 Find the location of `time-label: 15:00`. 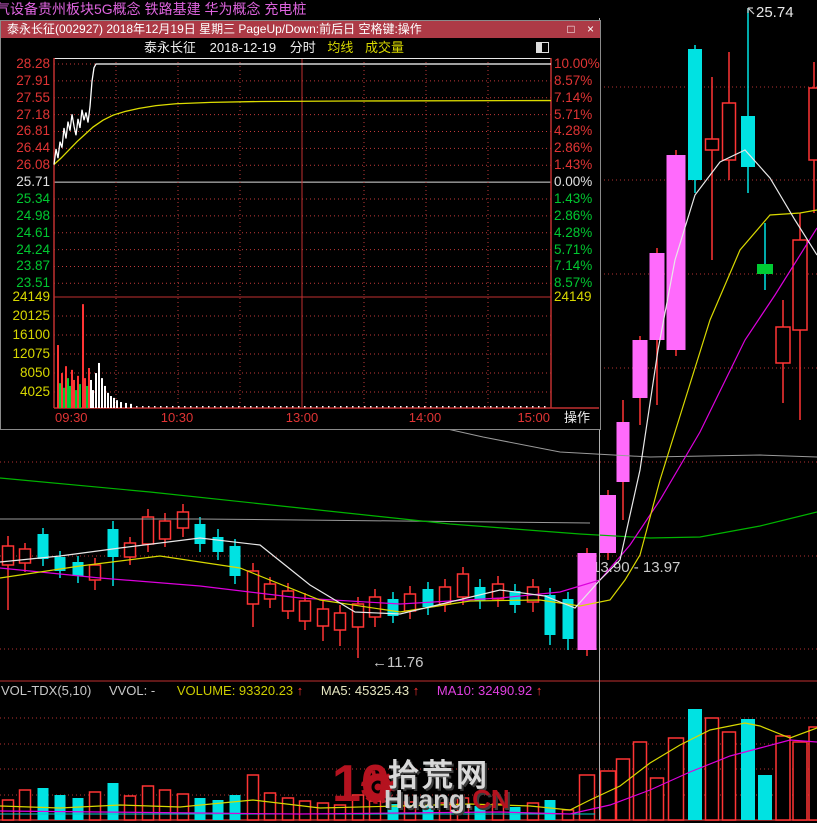

time-label: 15:00 is located at coordinates (533, 417).